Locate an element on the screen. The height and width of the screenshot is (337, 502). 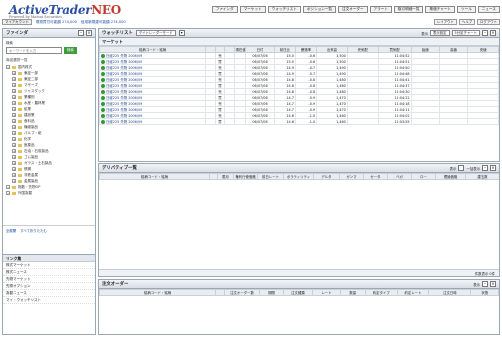
tree-item-label: 金属製品 is located at coordinates (31, 180).